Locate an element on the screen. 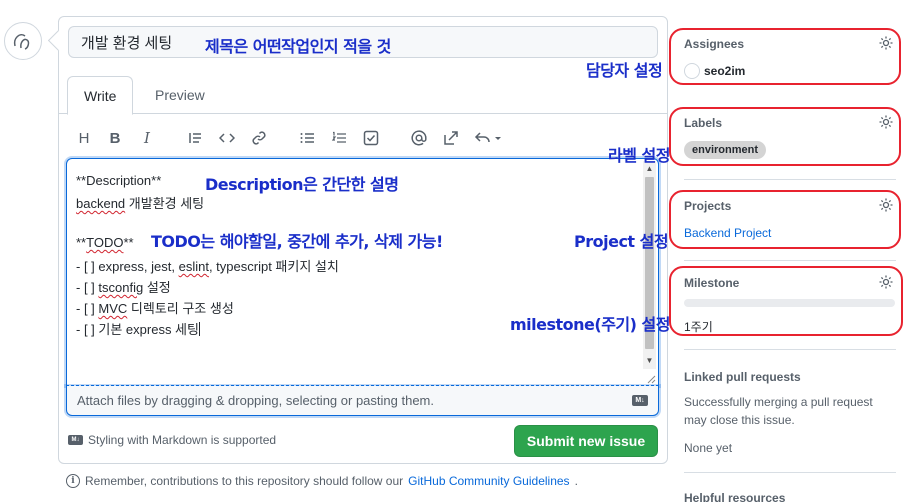 The height and width of the screenshot is (502, 910). author-avatar is located at coordinates (23, 41).